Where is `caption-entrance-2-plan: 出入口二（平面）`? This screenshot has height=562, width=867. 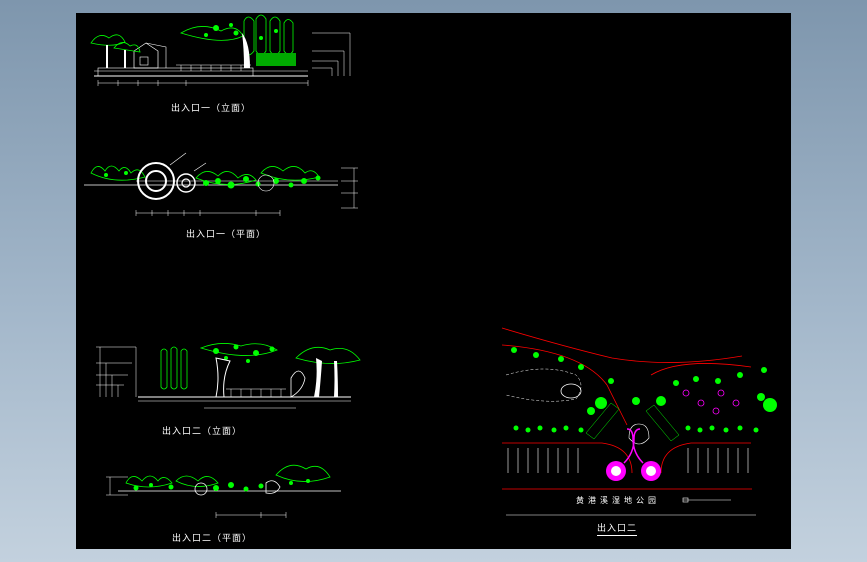
caption-entrance-2-plan: 出入口二（平面） is located at coordinates (212, 539).